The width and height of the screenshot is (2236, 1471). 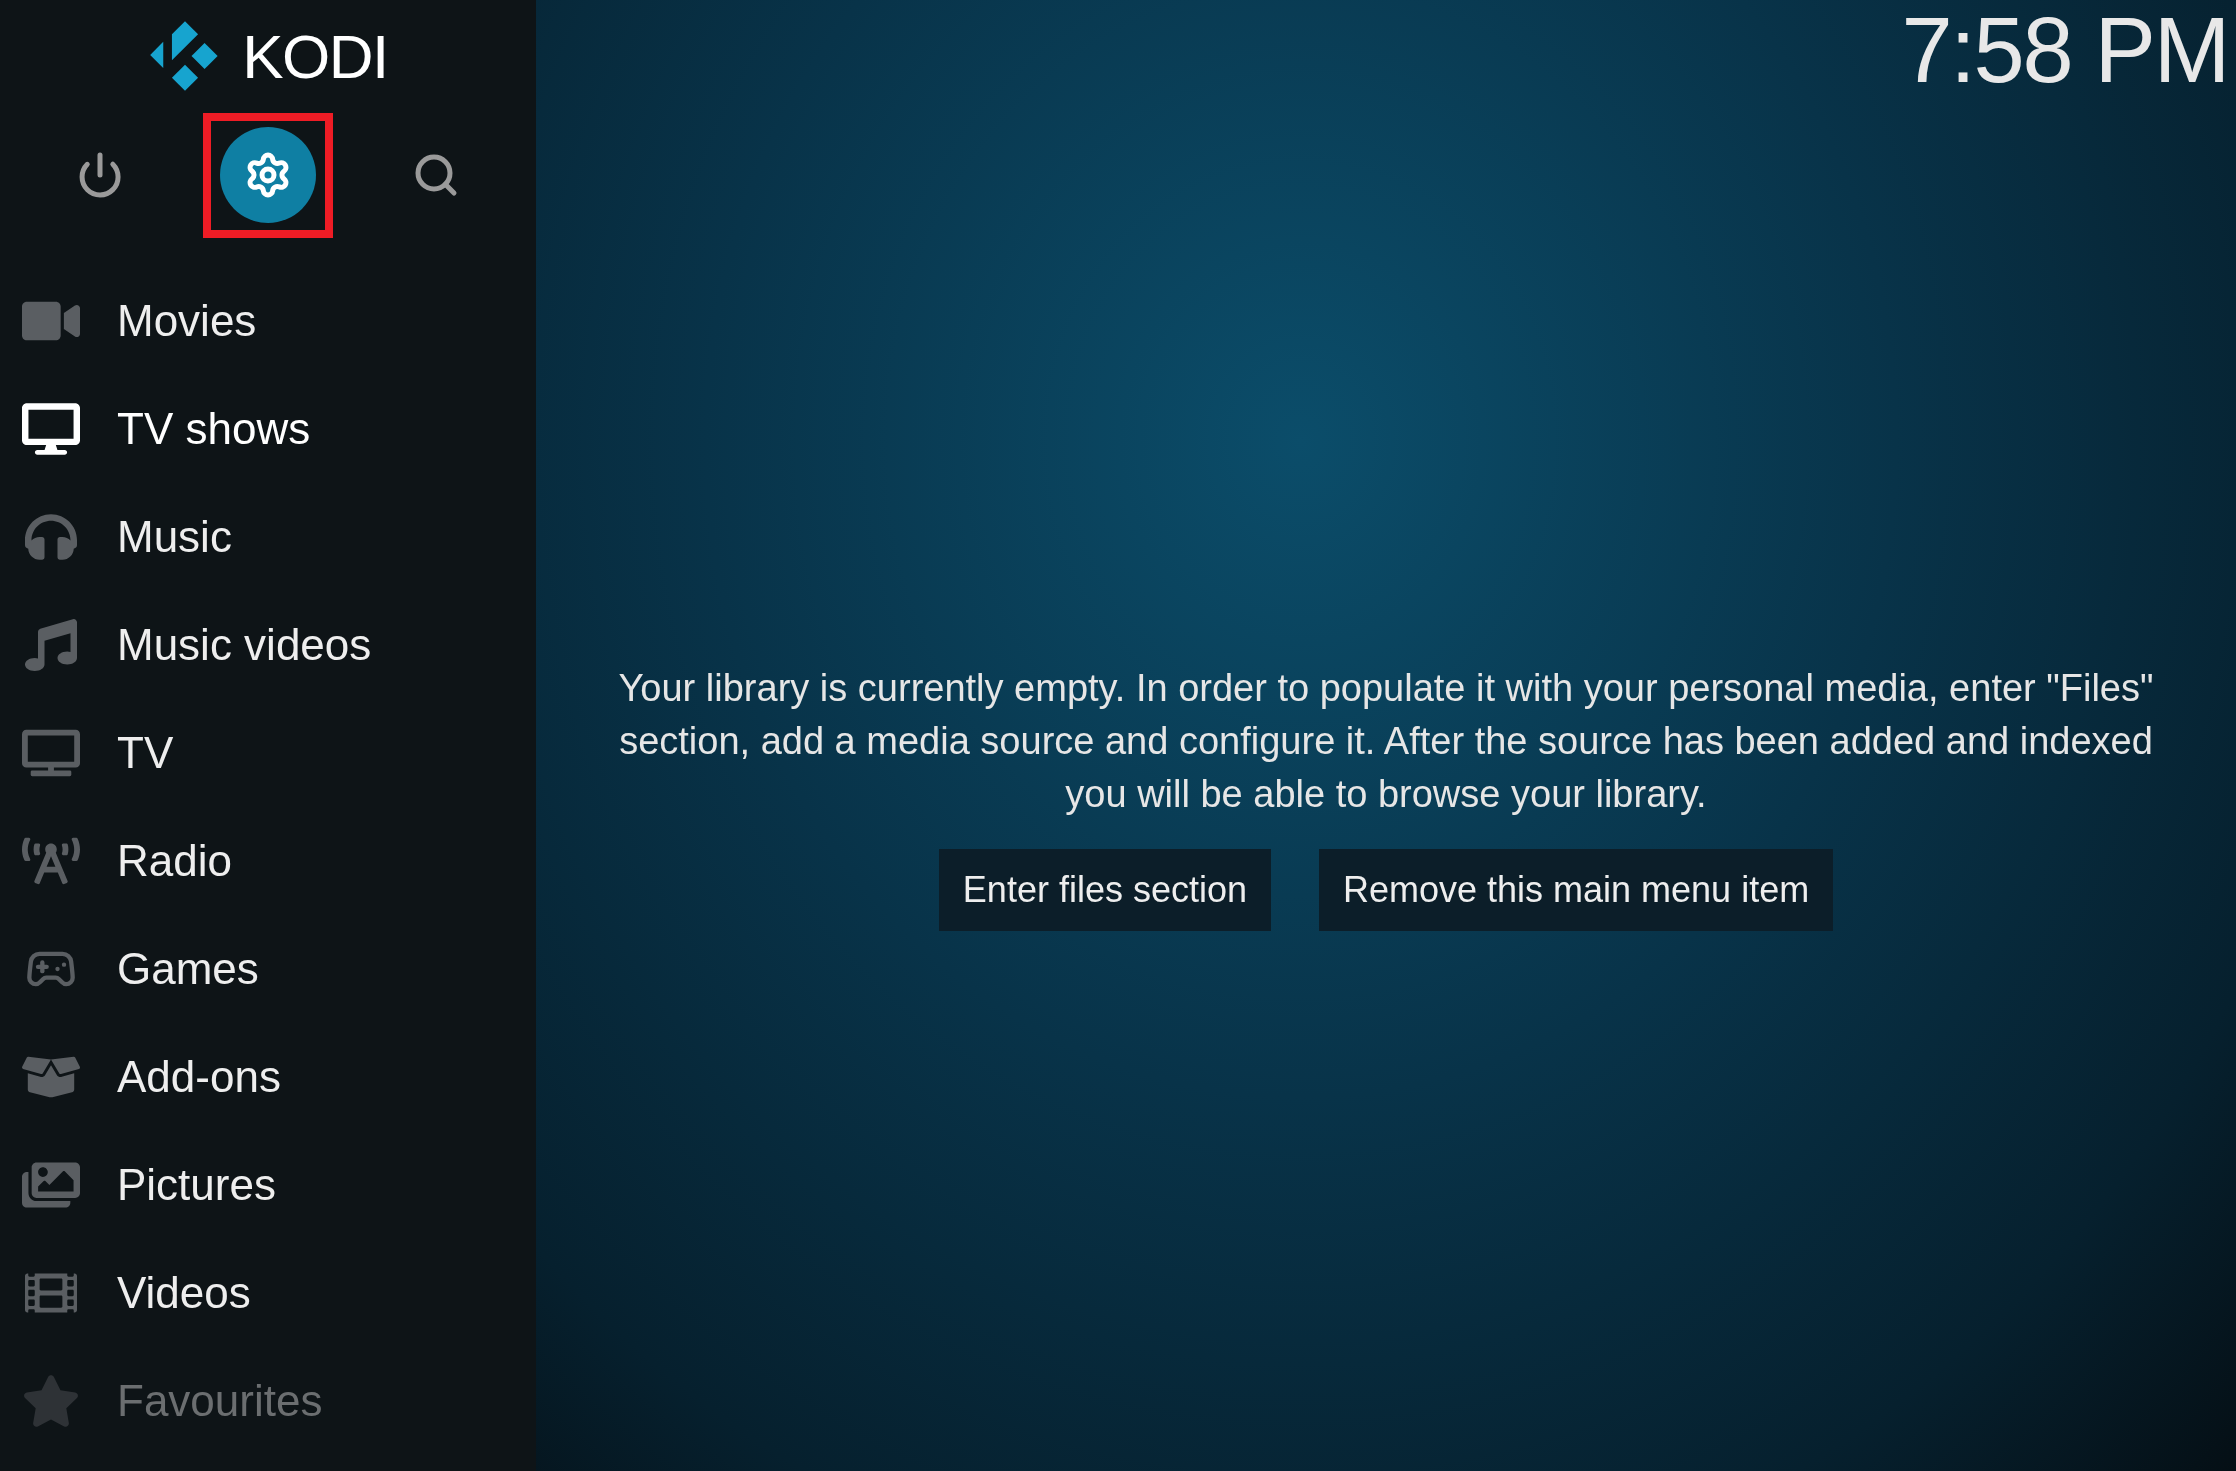 I want to click on menu-label: Games, so click(x=188, y=969).